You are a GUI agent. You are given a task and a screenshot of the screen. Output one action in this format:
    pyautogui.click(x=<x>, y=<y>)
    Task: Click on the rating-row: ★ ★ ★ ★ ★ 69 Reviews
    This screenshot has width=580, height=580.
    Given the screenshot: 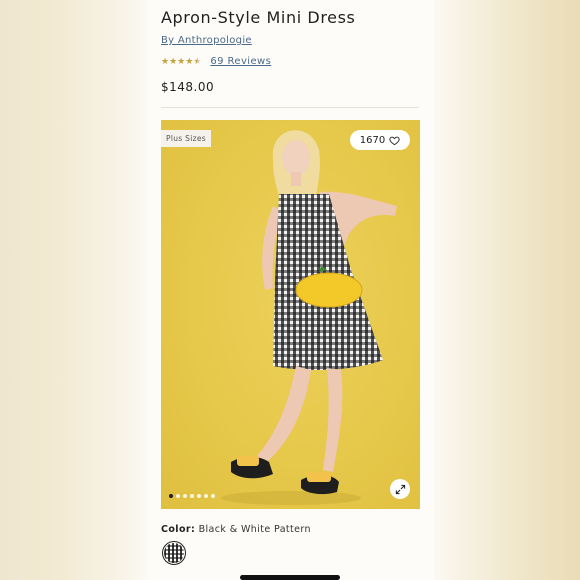 What is the action you would take?
    pyautogui.click(x=216, y=61)
    